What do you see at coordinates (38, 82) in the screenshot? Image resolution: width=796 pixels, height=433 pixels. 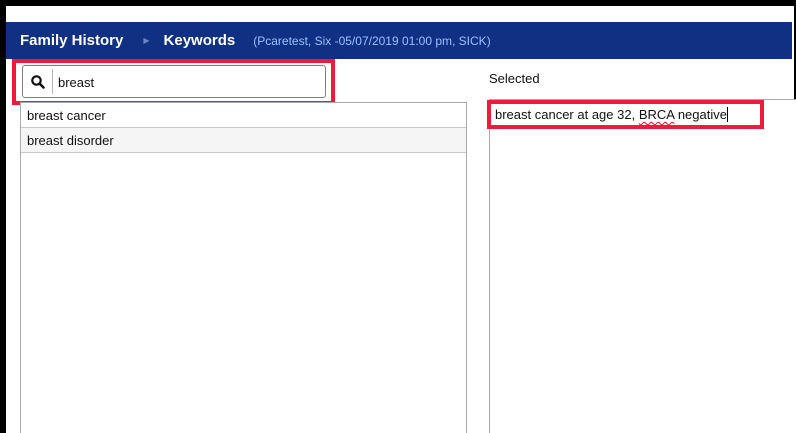 I see `search-icon` at bounding box center [38, 82].